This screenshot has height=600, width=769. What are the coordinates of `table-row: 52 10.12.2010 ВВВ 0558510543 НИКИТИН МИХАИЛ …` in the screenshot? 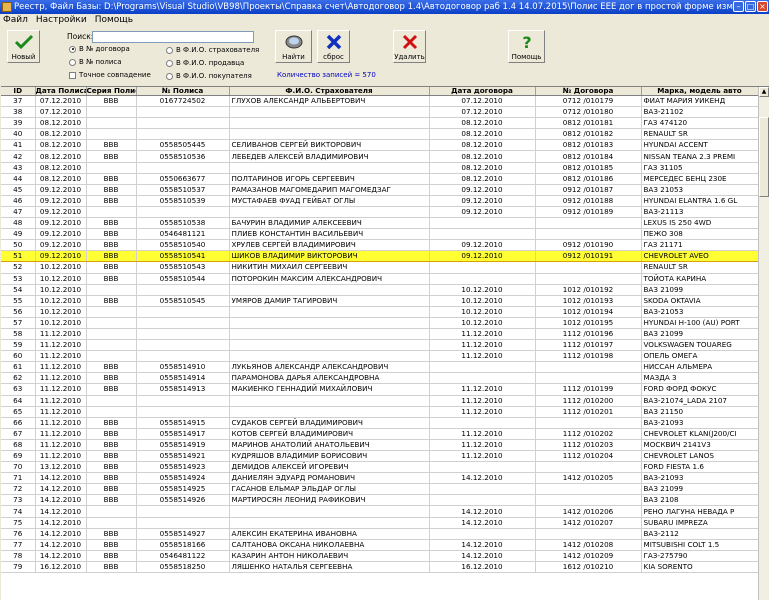 It's located at (380, 267).